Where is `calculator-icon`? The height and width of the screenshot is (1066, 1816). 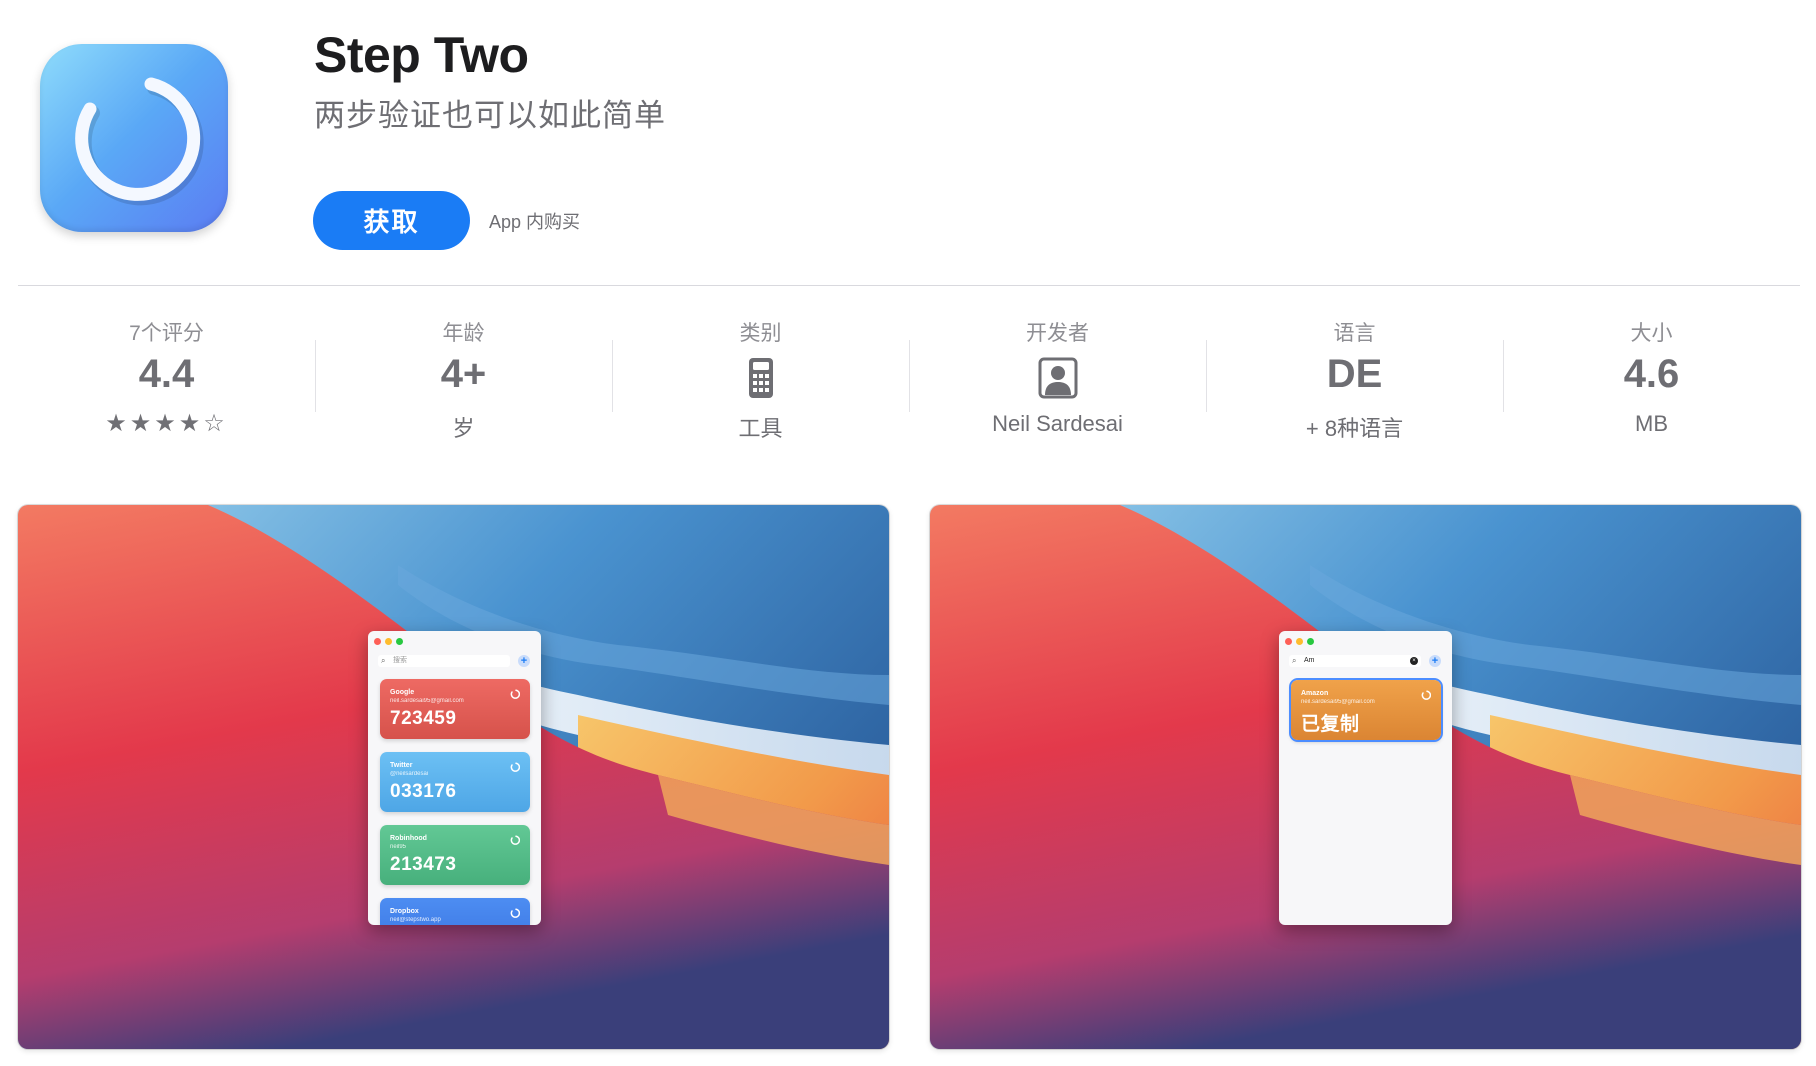
calculator-icon is located at coordinates (760, 378).